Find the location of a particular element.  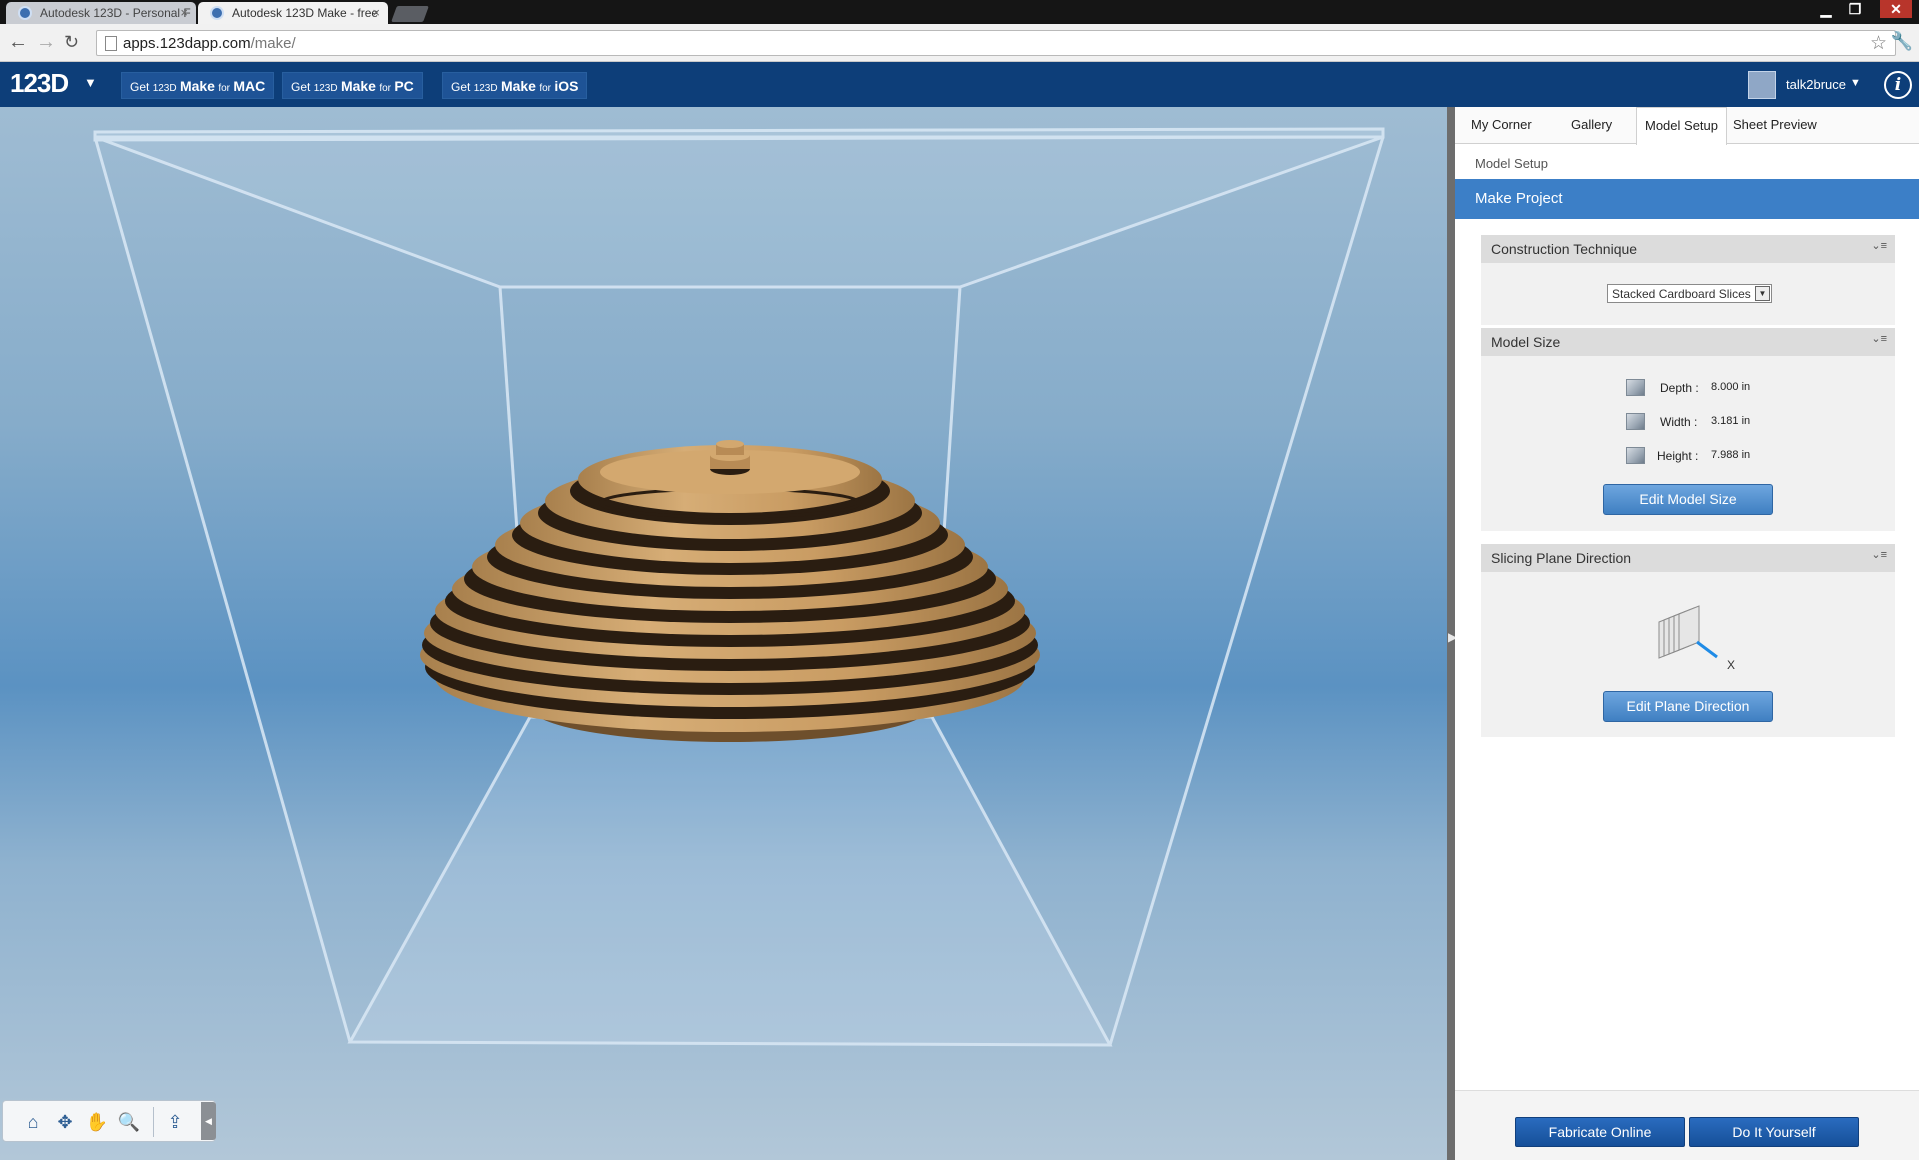

slicing-direction-icon is located at coordinates (1688, 632).